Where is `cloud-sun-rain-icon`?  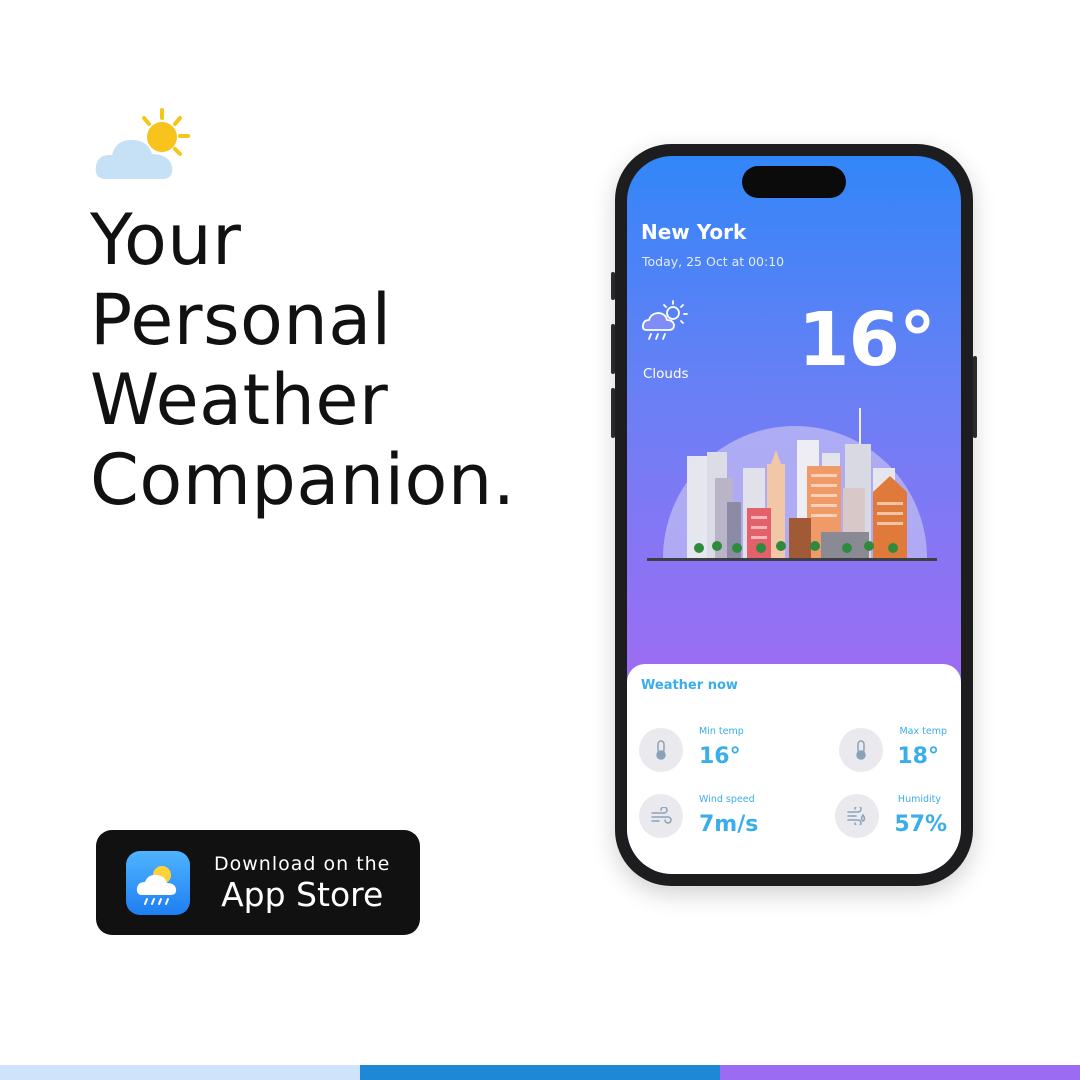
cloud-sun-rain-icon is located at coordinates (664, 320).